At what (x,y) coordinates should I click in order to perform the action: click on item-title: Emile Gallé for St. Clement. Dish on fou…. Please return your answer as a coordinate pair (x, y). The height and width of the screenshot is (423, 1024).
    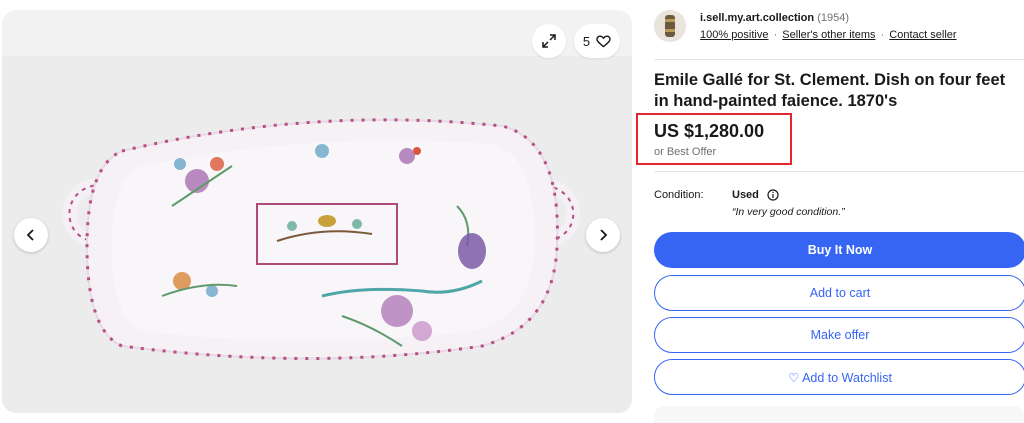
    Looking at the image, I should click on (830, 90).